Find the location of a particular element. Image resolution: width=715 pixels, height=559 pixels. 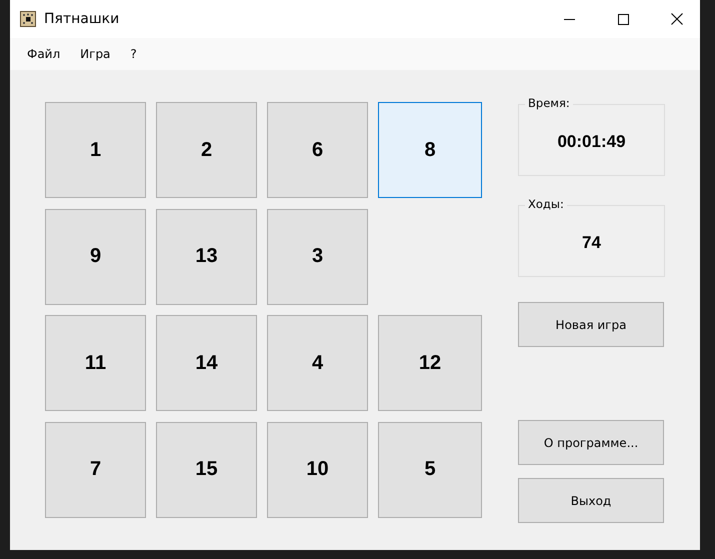

puzzle-tile: 4 is located at coordinates (317, 363).